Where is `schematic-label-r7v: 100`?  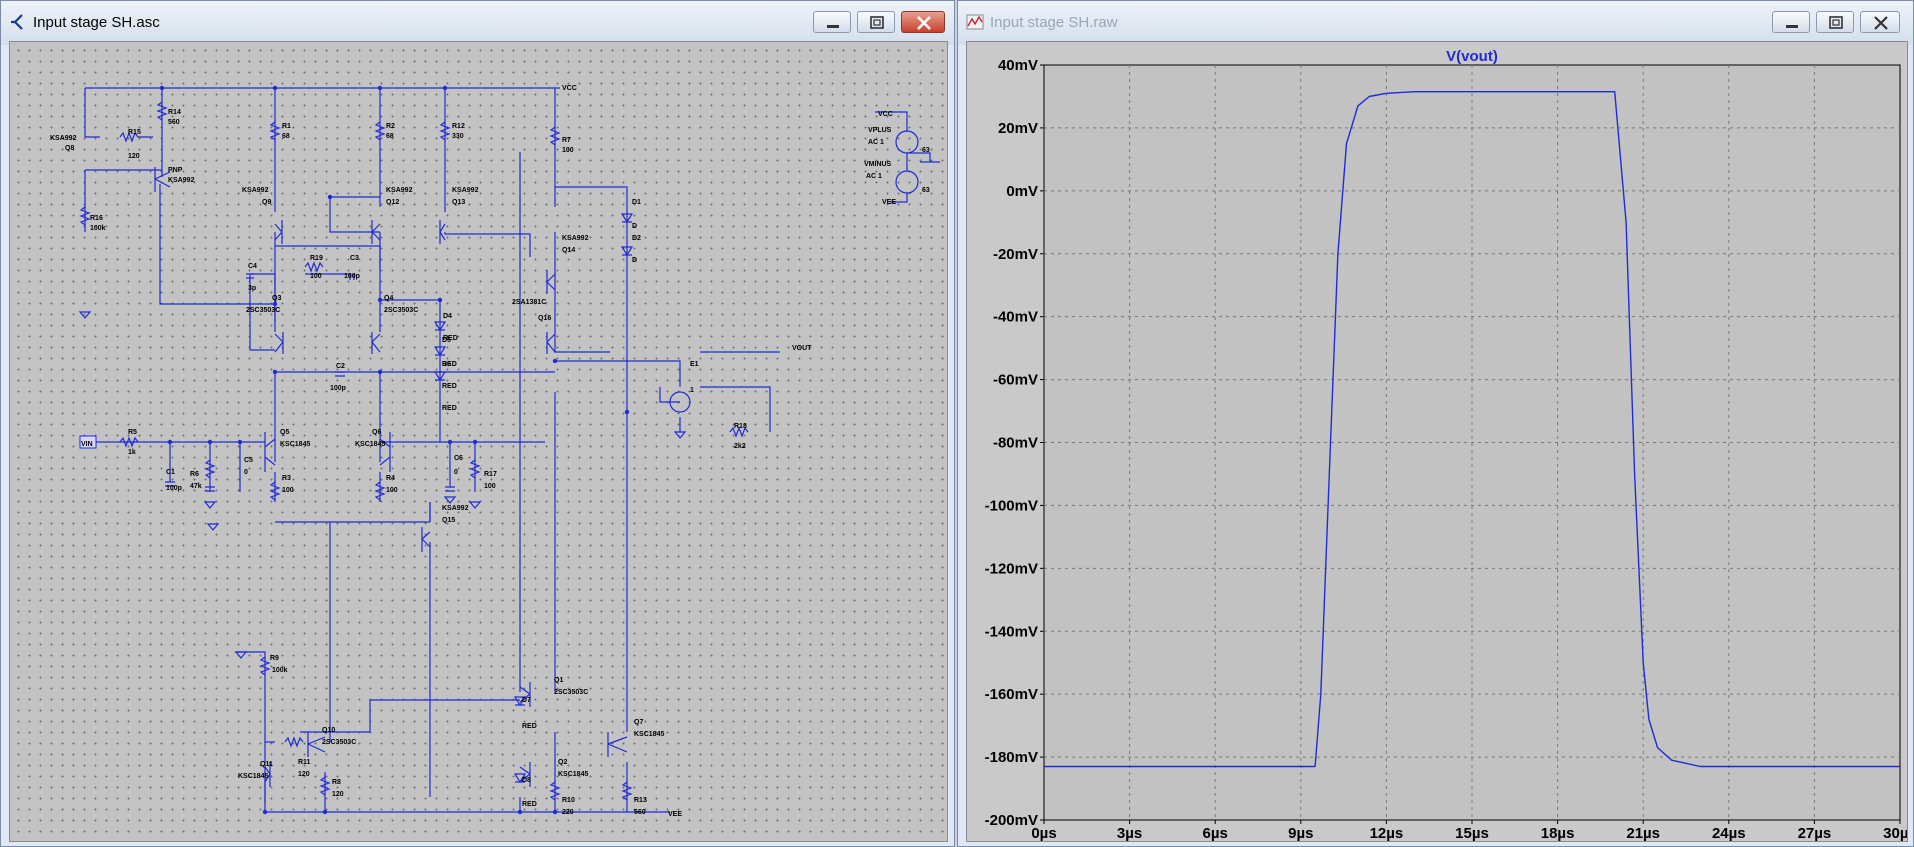 schematic-label-r7v: 100 is located at coordinates (568, 150).